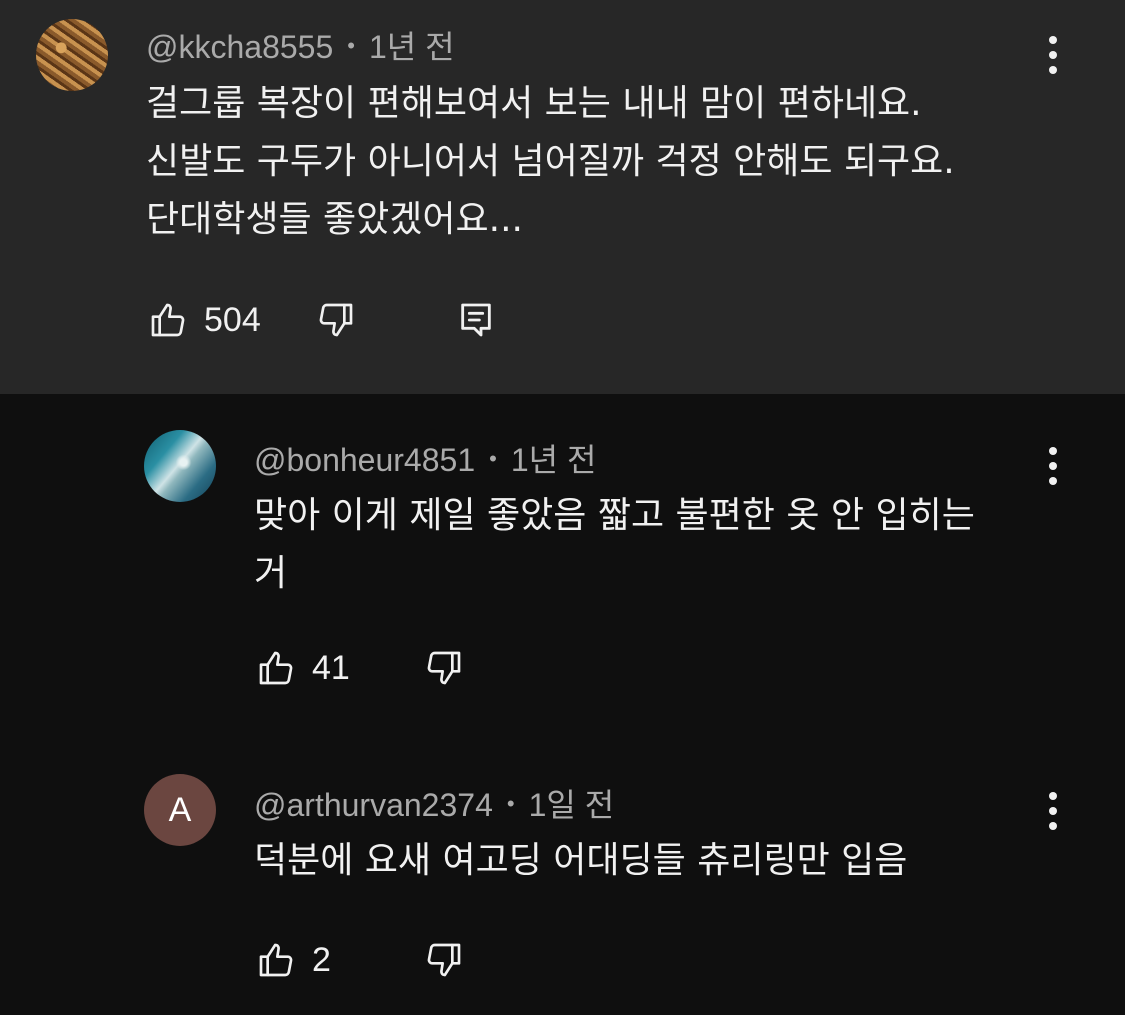 This screenshot has width=1125, height=1015. I want to click on comment-header: @arthurvan2374 • 1일 전, so click(434, 803).